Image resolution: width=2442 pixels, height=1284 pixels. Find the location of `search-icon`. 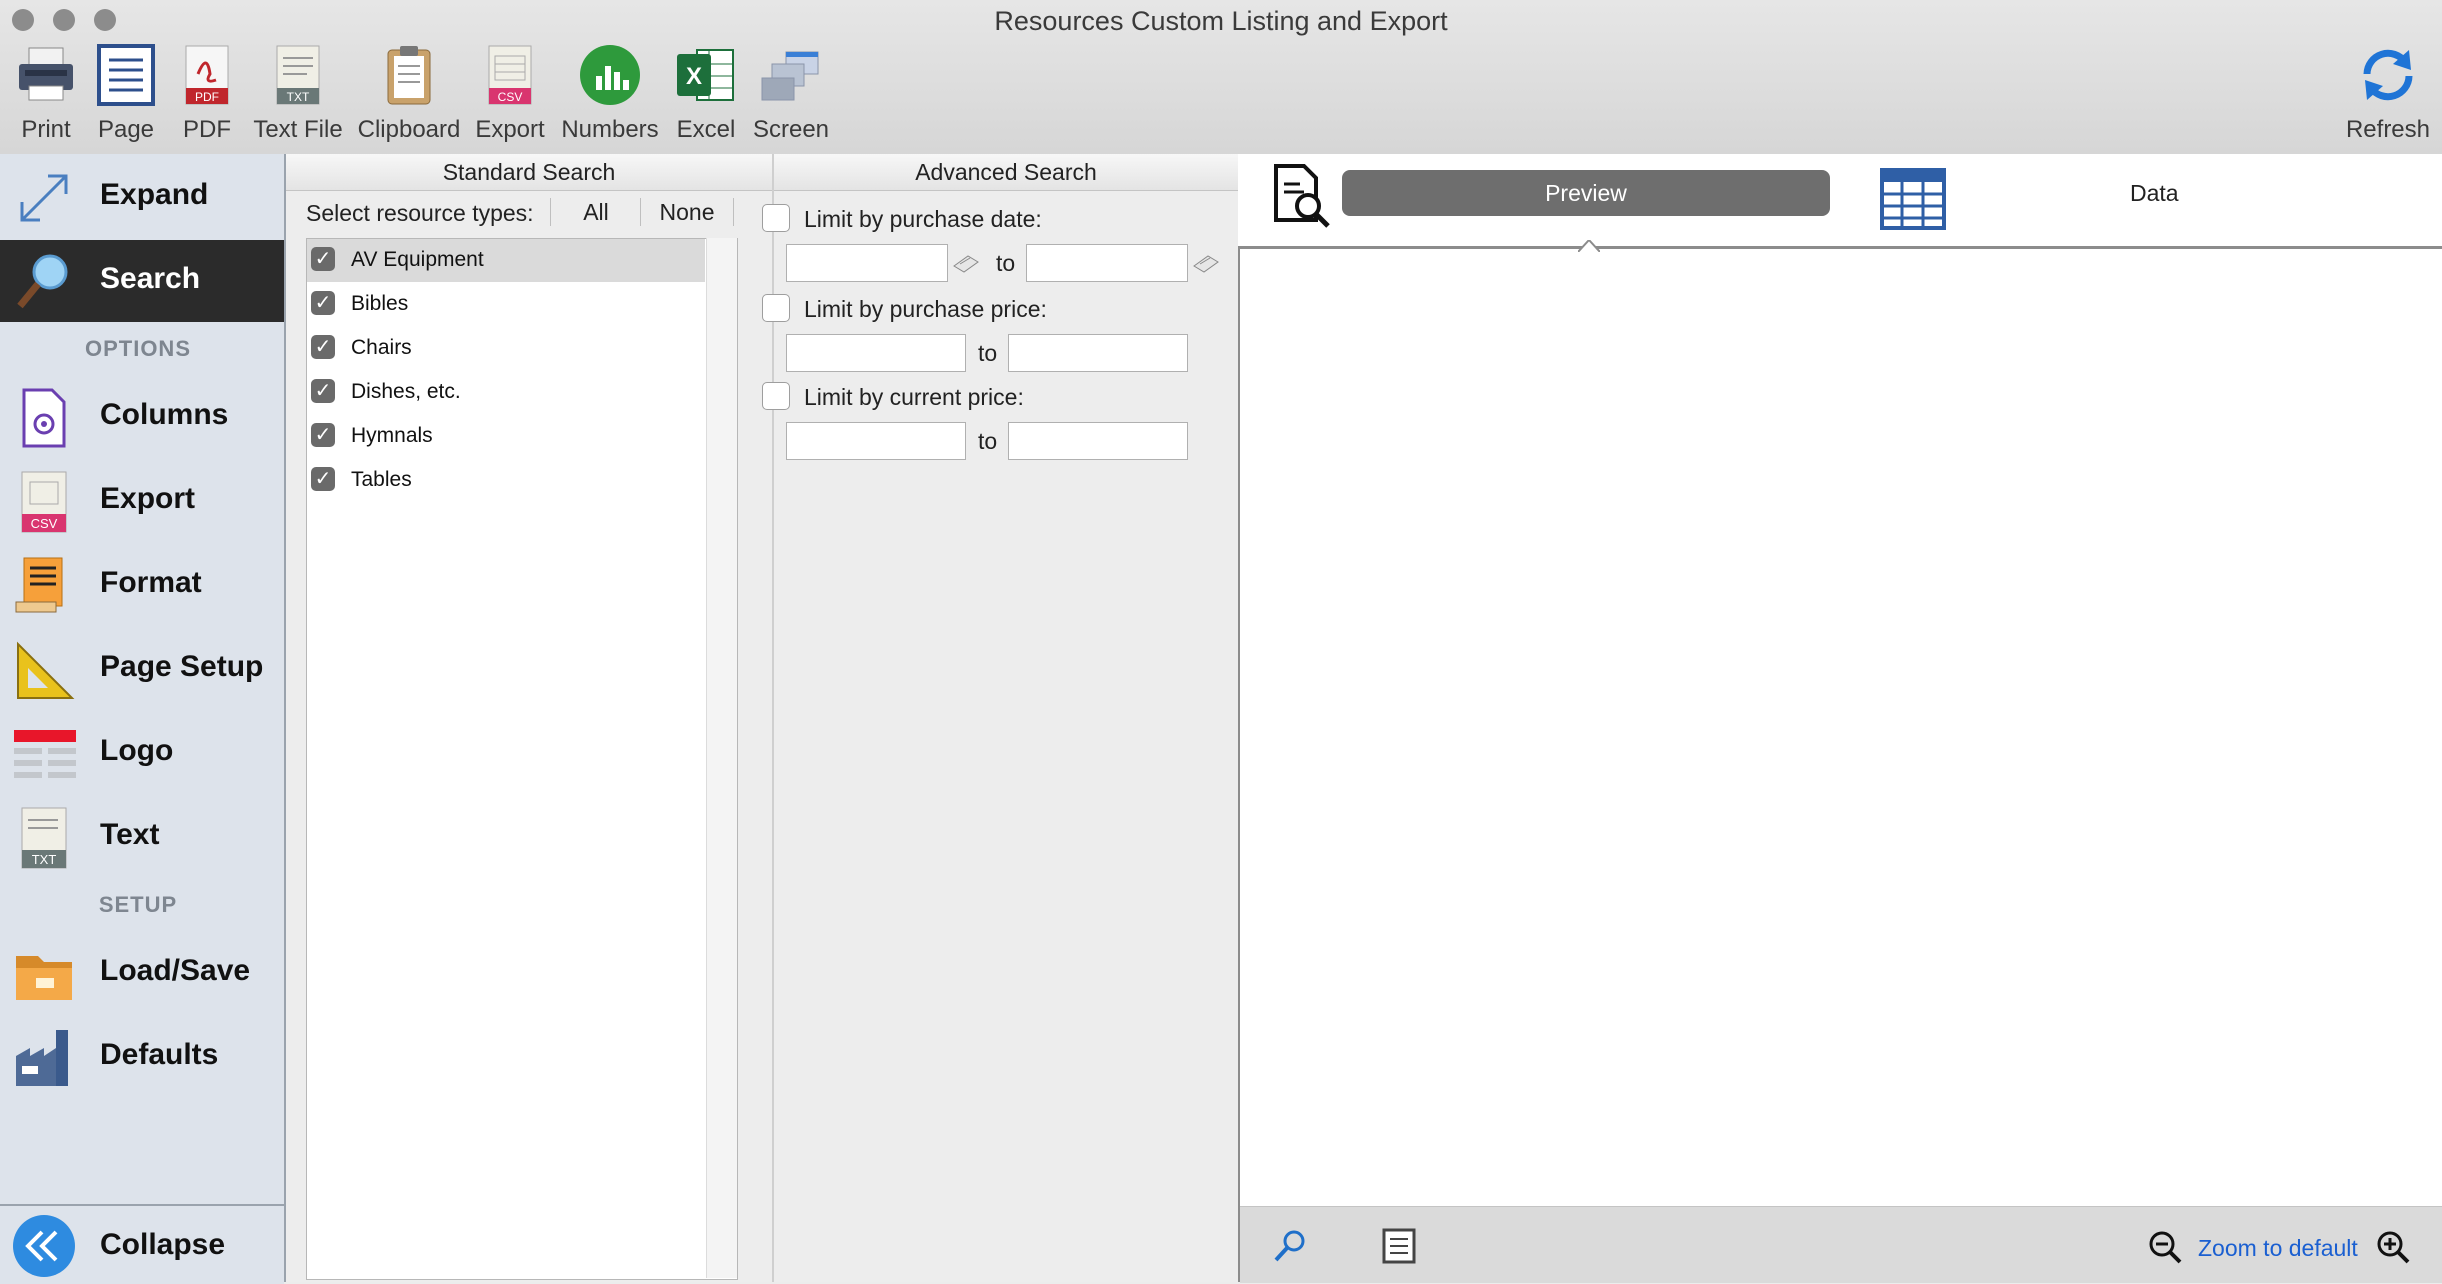

search-icon is located at coordinates (1290, 1246).